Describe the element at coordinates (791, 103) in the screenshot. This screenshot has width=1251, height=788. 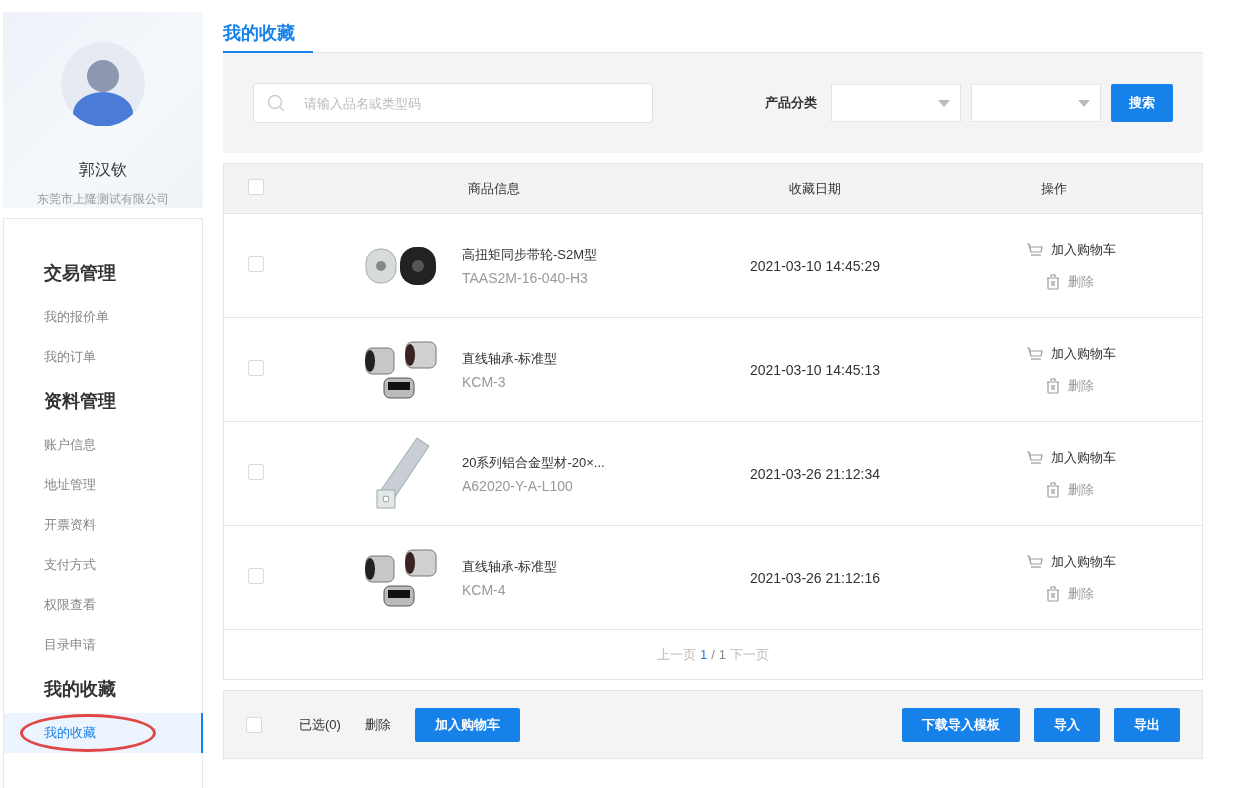
I see `category-label: 产品分类` at that location.